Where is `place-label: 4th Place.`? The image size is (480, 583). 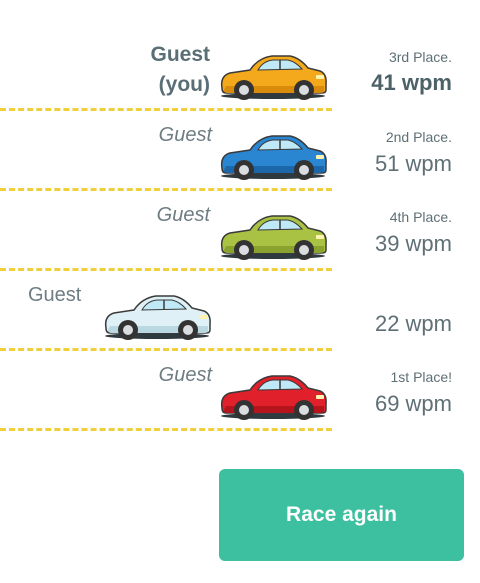
place-label: 4th Place. is located at coordinates (420, 217).